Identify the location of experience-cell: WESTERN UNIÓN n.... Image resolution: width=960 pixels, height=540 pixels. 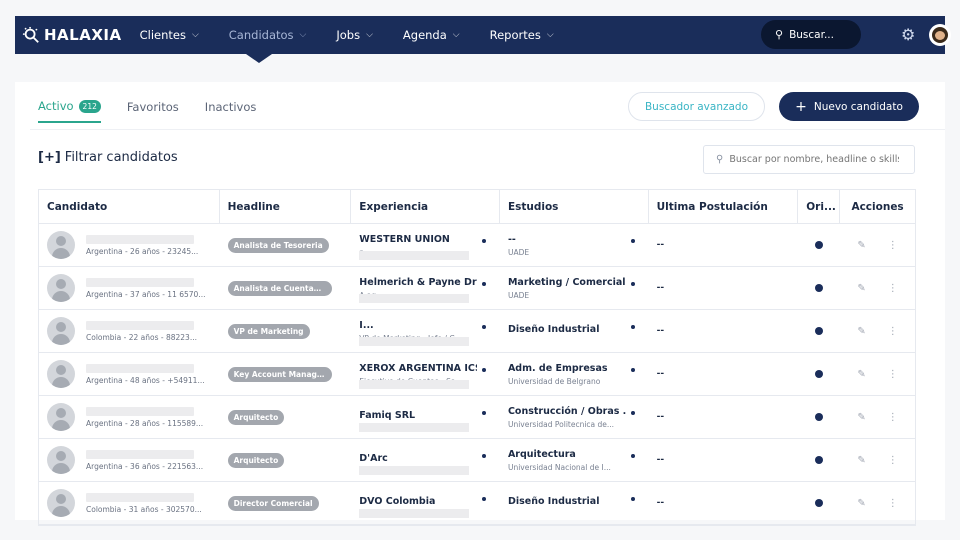
(425, 245).